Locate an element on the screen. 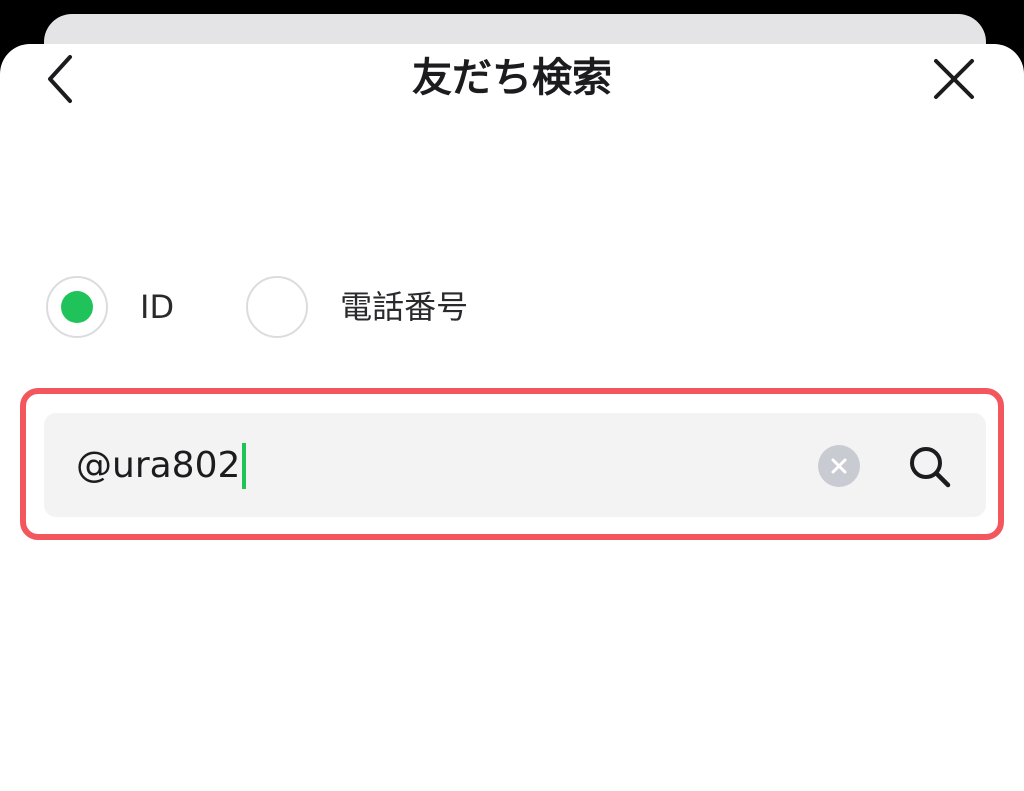 The image size is (1024, 791). radio-option-phone: 電話番号 is located at coordinates (357, 307).